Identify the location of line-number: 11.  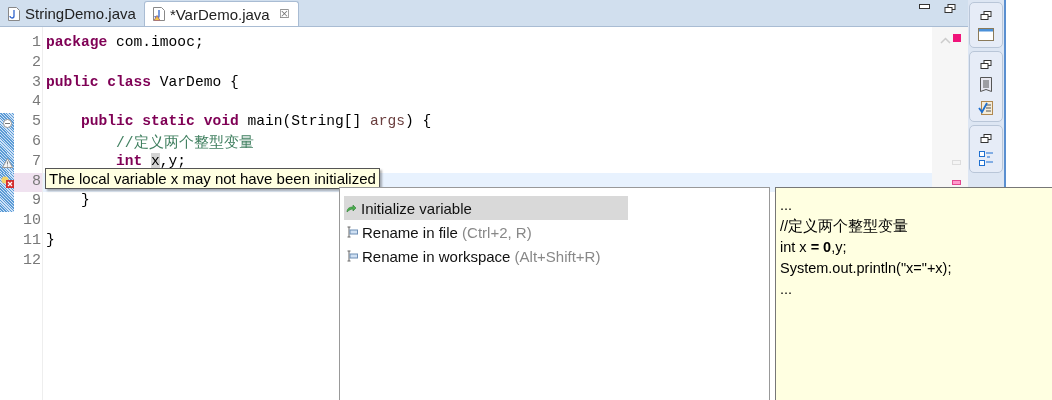
(32, 241).